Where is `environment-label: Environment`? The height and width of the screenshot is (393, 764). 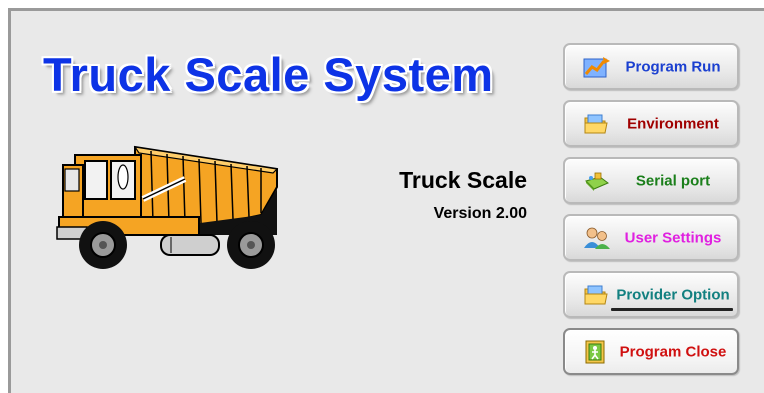
environment-label: Environment is located at coordinates (673, 123).